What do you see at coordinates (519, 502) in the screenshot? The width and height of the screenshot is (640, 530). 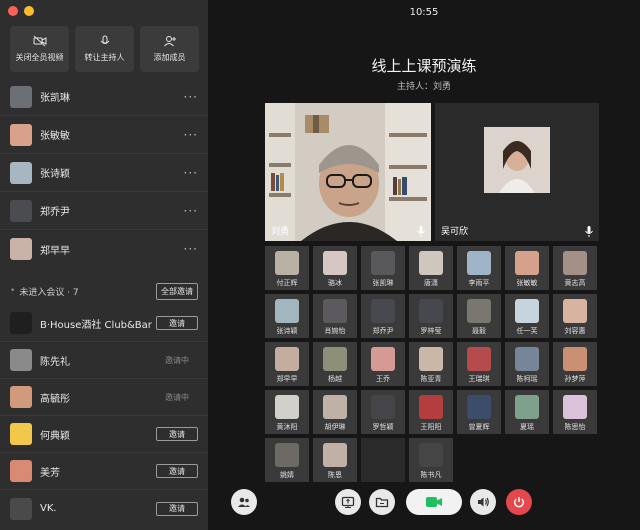 I see `end-meeting-button` at bounding box center [519, 502].